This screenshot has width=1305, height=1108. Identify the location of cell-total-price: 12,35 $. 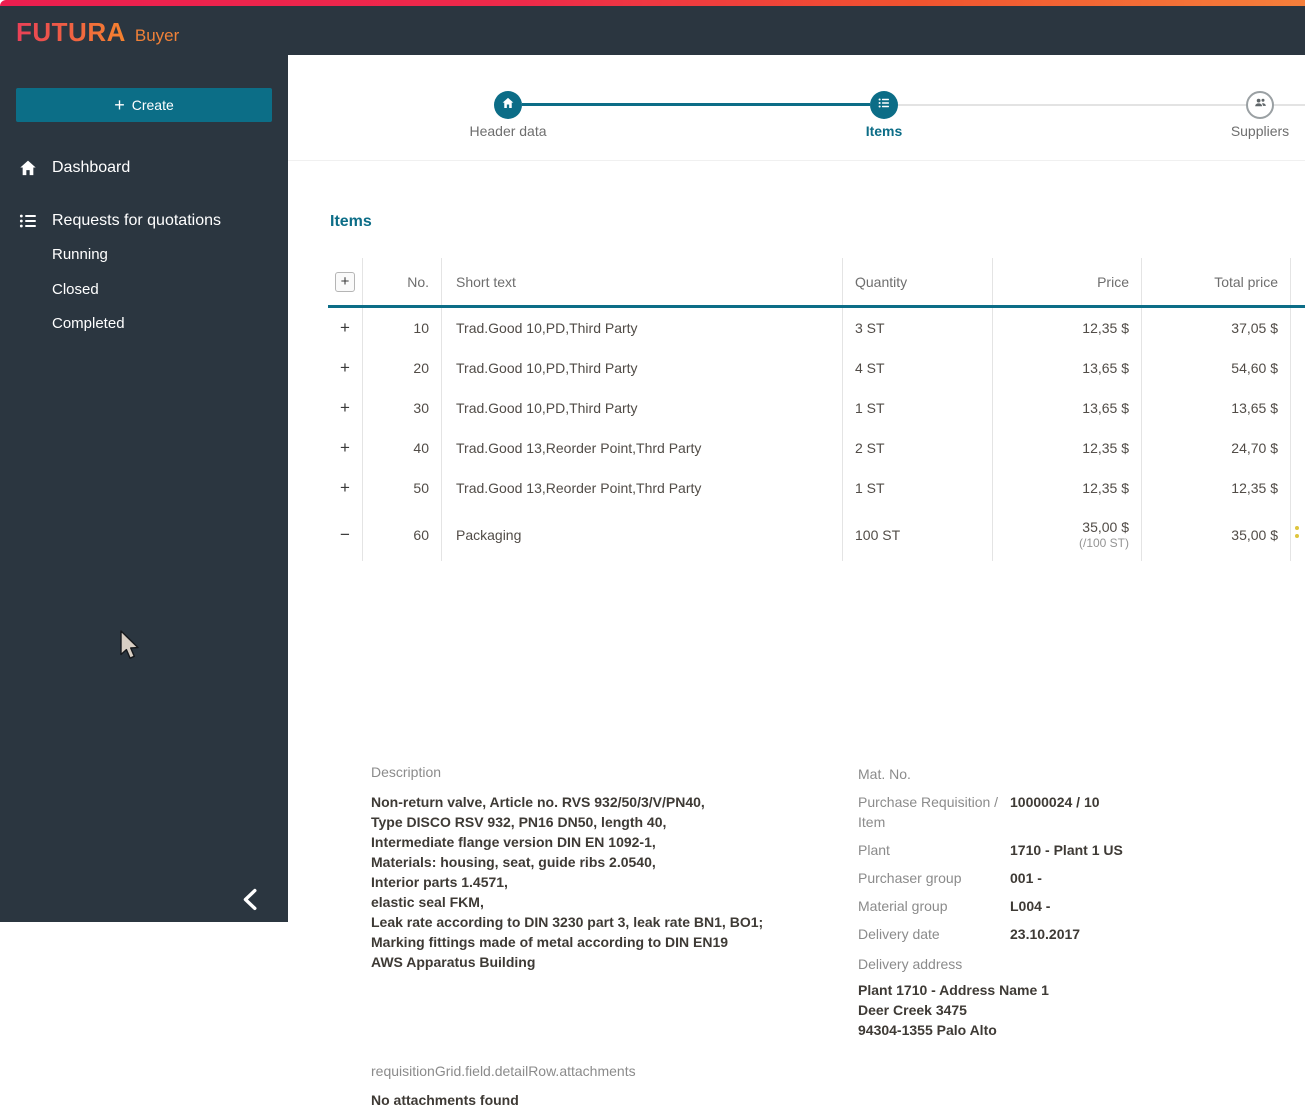
(1215, 488).